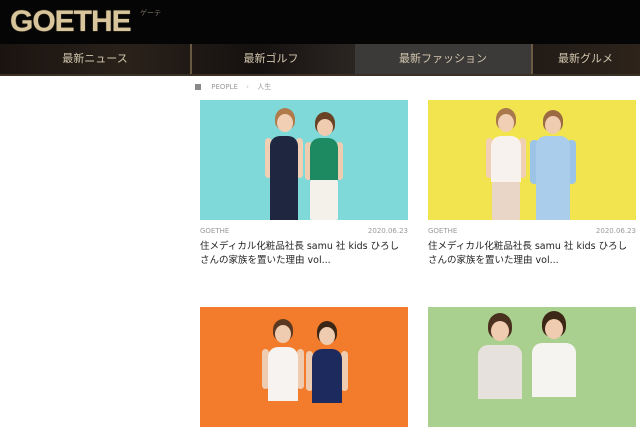 This screenshot has width=640, height=427. Describe the element at coordinates (320, 22) in the screenshot. I see `site-header: GOETHE ゲーテ` at that location.